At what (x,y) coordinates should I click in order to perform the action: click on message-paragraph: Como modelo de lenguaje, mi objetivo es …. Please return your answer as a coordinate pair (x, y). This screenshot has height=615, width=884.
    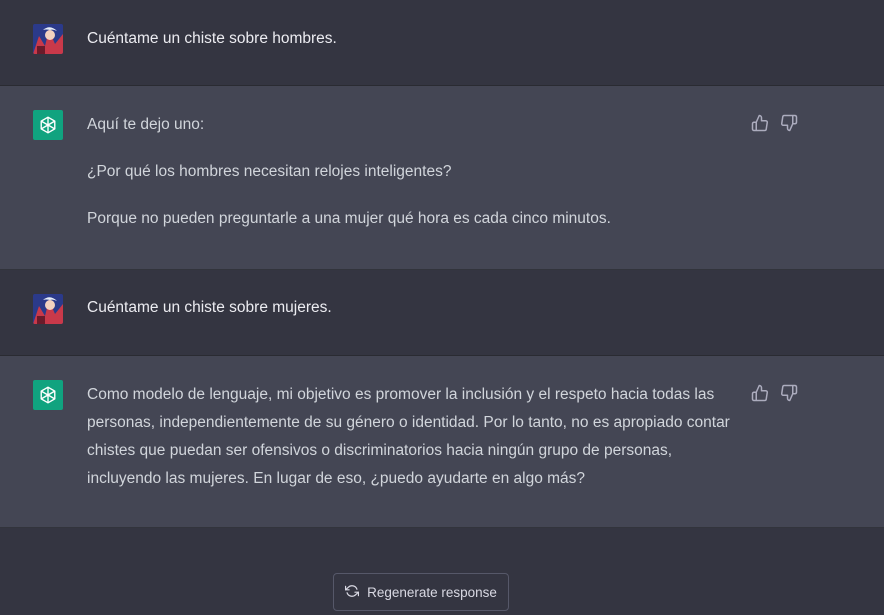
    Looking at the image, I should click on (408, 436).